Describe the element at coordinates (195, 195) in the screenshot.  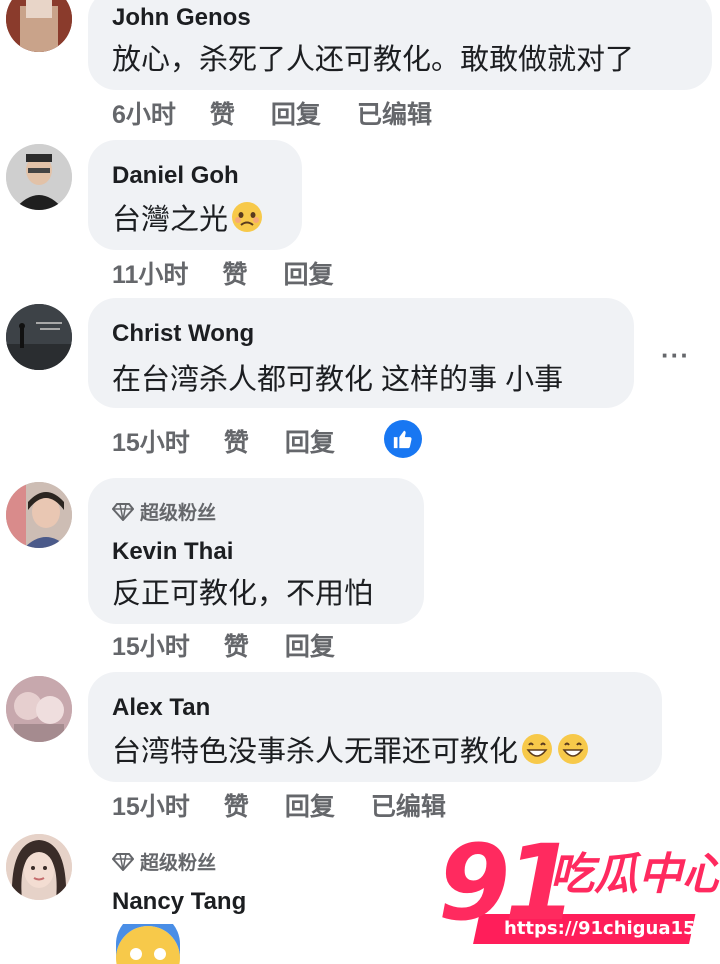
I see `comment-bubble: Daniel Goh 台灣之光` at that location.